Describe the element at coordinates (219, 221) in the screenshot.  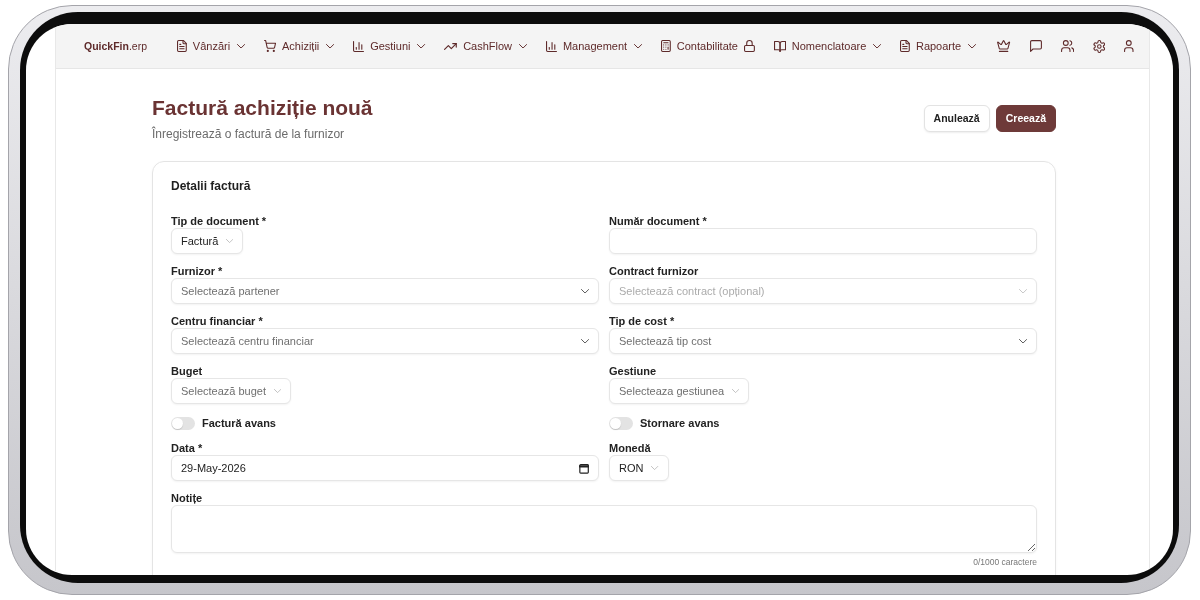
I see `field-label: Tip de document *` at that location.